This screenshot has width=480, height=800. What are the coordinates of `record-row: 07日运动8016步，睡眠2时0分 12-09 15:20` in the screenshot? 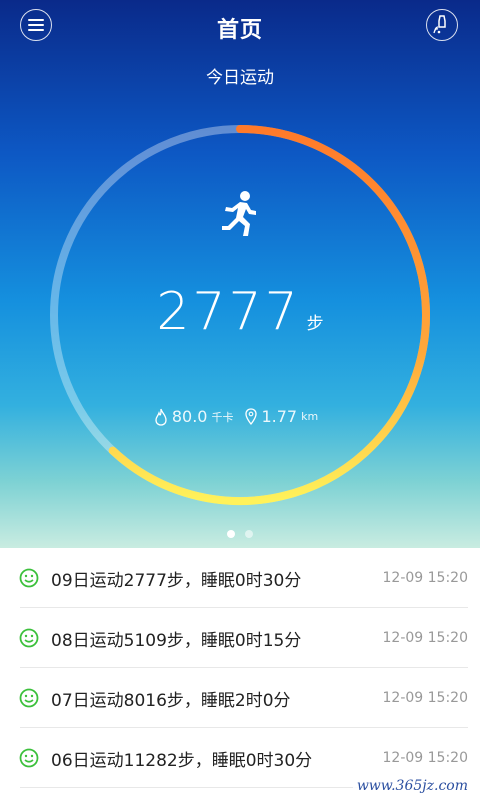 It's located at (240, 698).